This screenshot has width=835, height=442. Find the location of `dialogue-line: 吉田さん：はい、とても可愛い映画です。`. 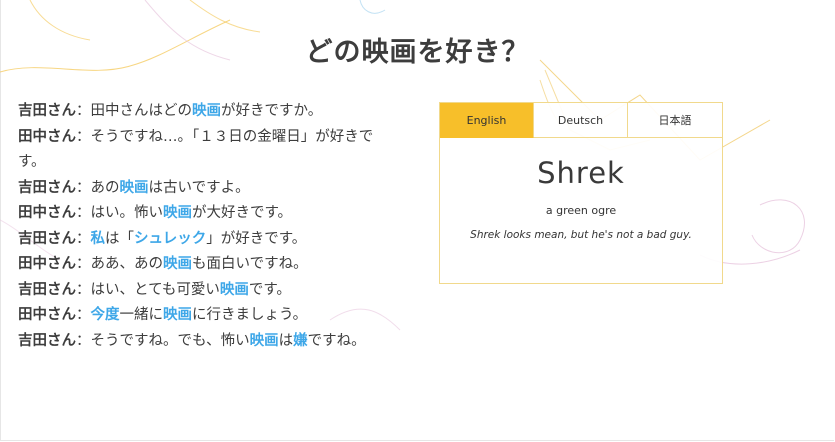

dialogue-line: 吉田さん：はい、とても可愛い映画です。 is located at coordinates (208, 291).